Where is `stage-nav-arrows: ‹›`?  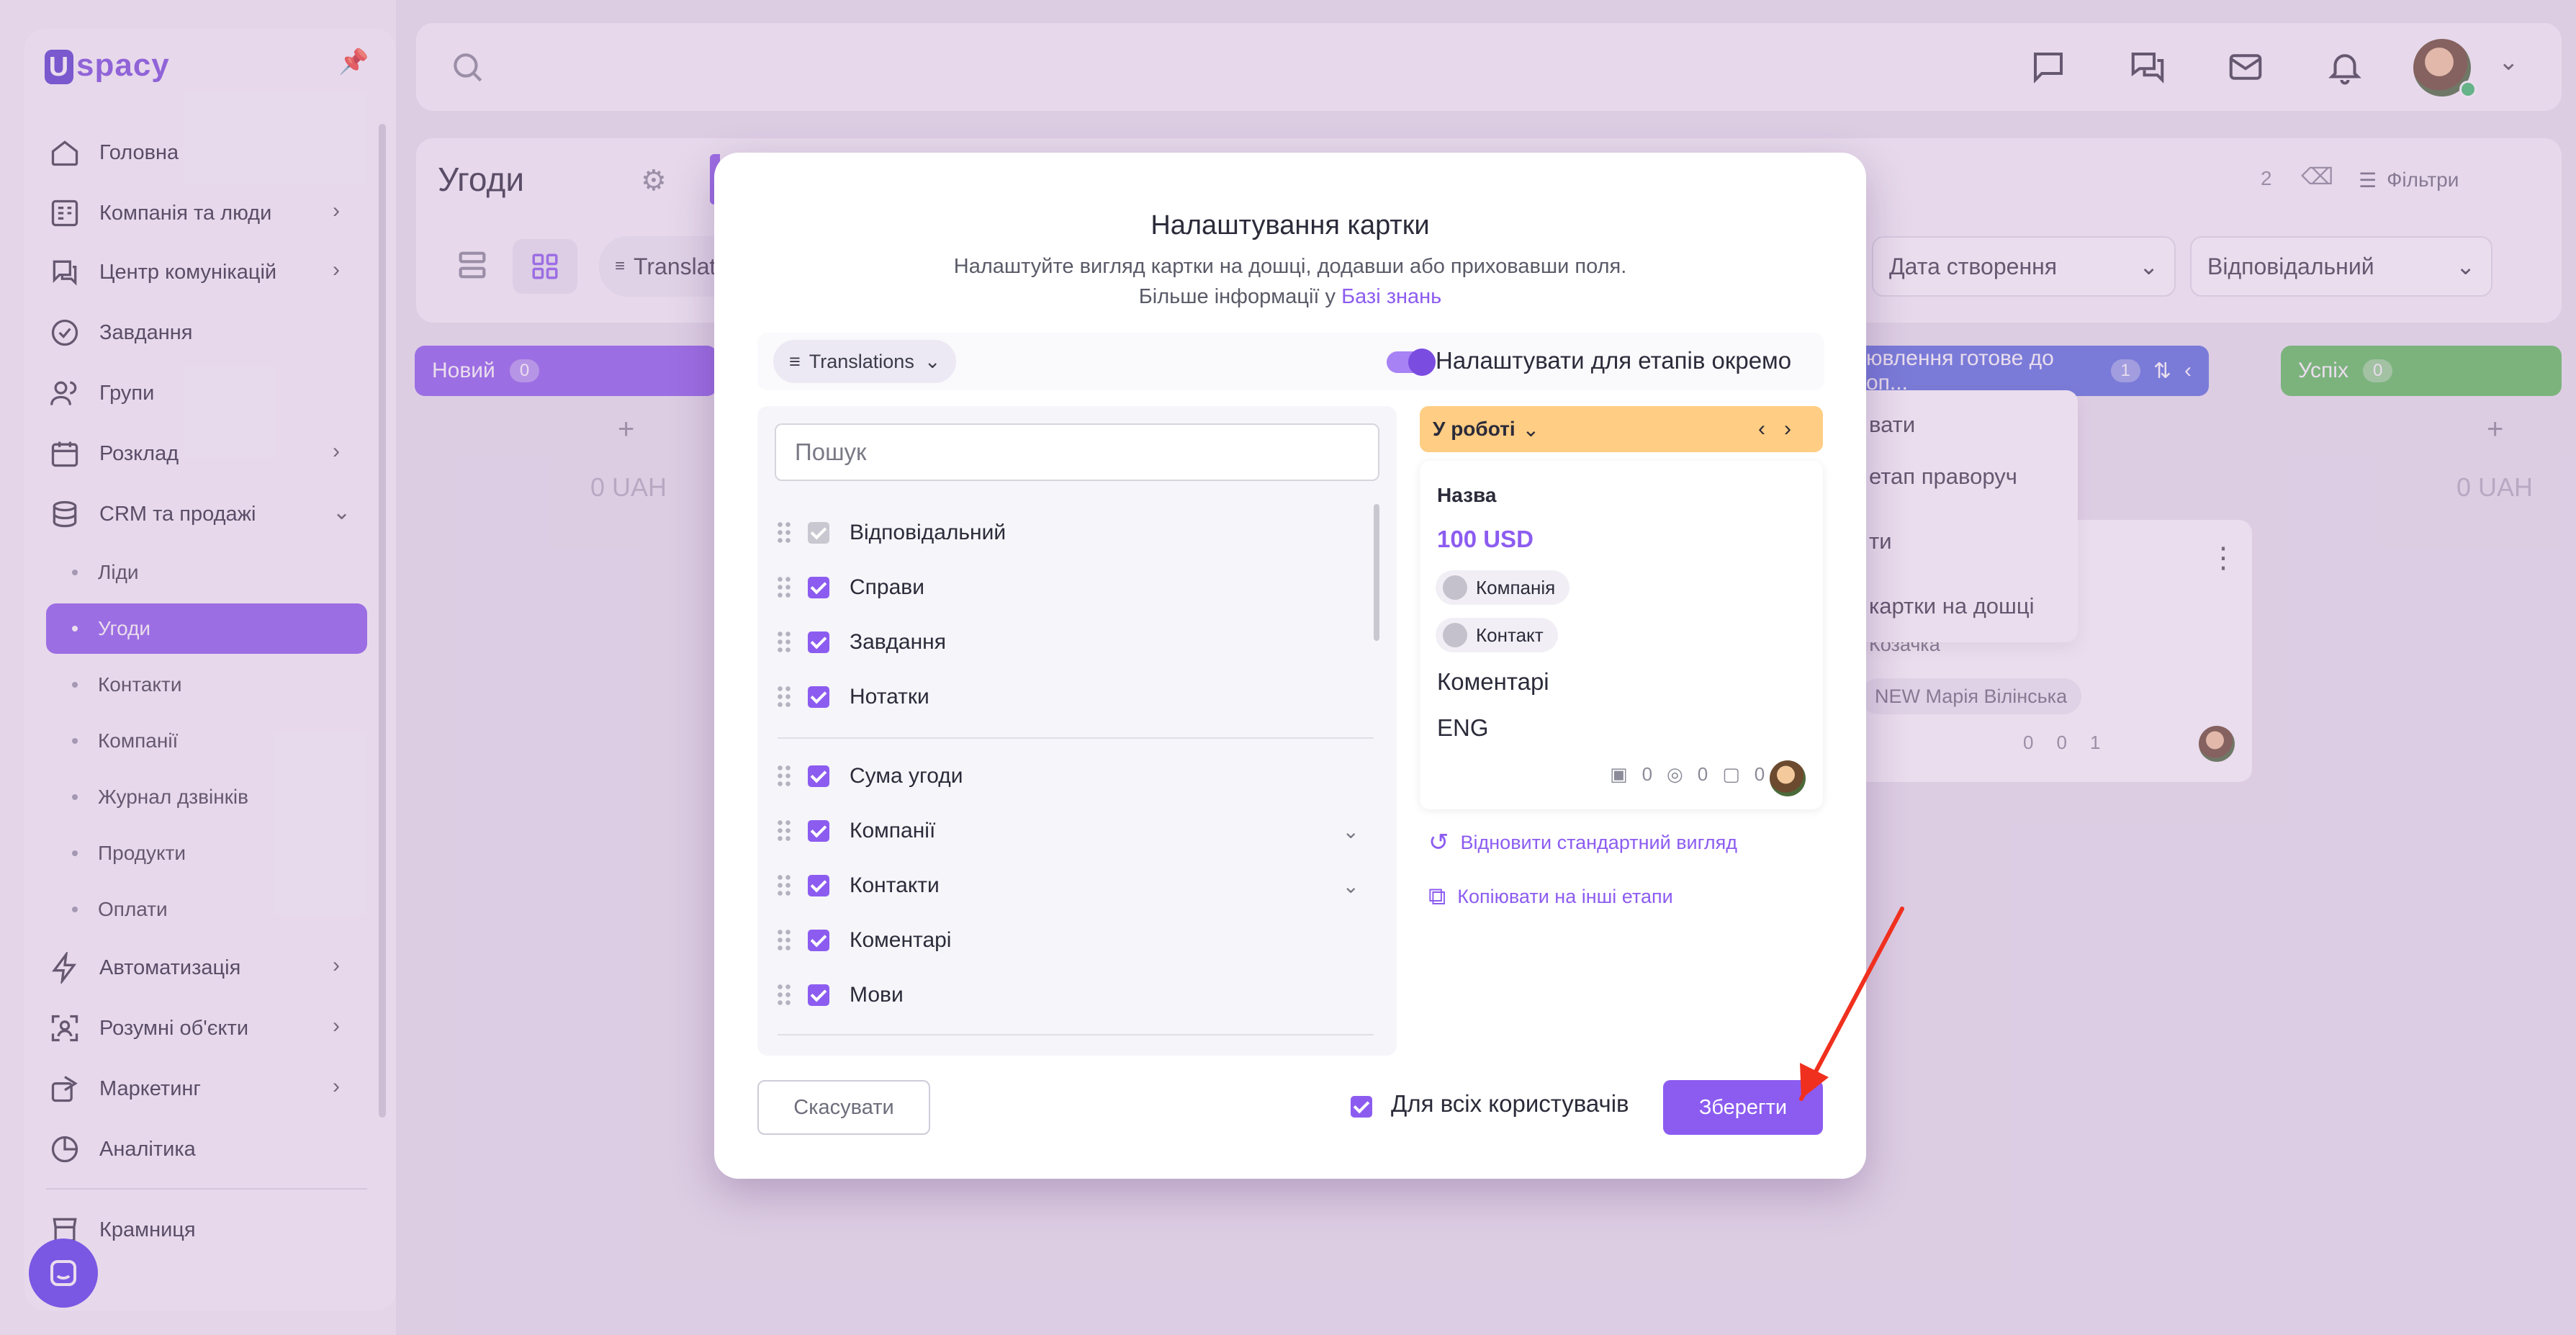
stage-nav-arrows: ‹› is located at coordinates (1784, 429).